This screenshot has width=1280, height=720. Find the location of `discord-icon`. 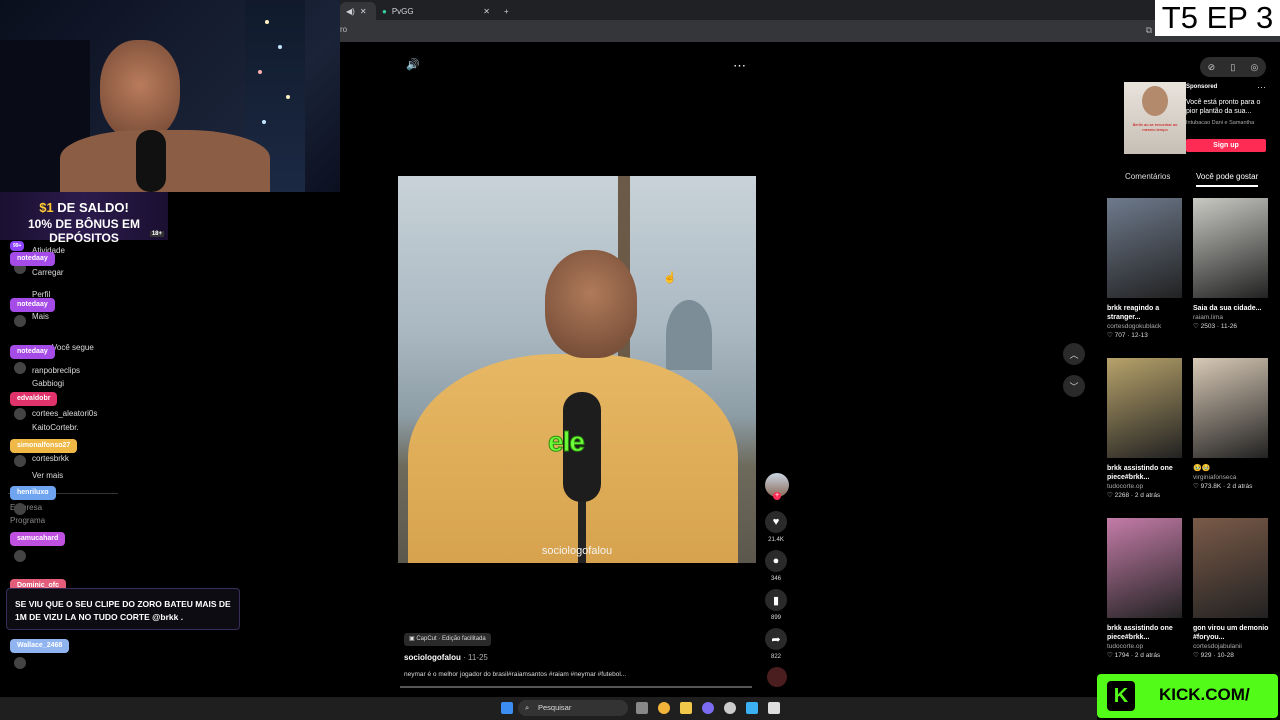

discord-icon is located at coordinates (708, 708).